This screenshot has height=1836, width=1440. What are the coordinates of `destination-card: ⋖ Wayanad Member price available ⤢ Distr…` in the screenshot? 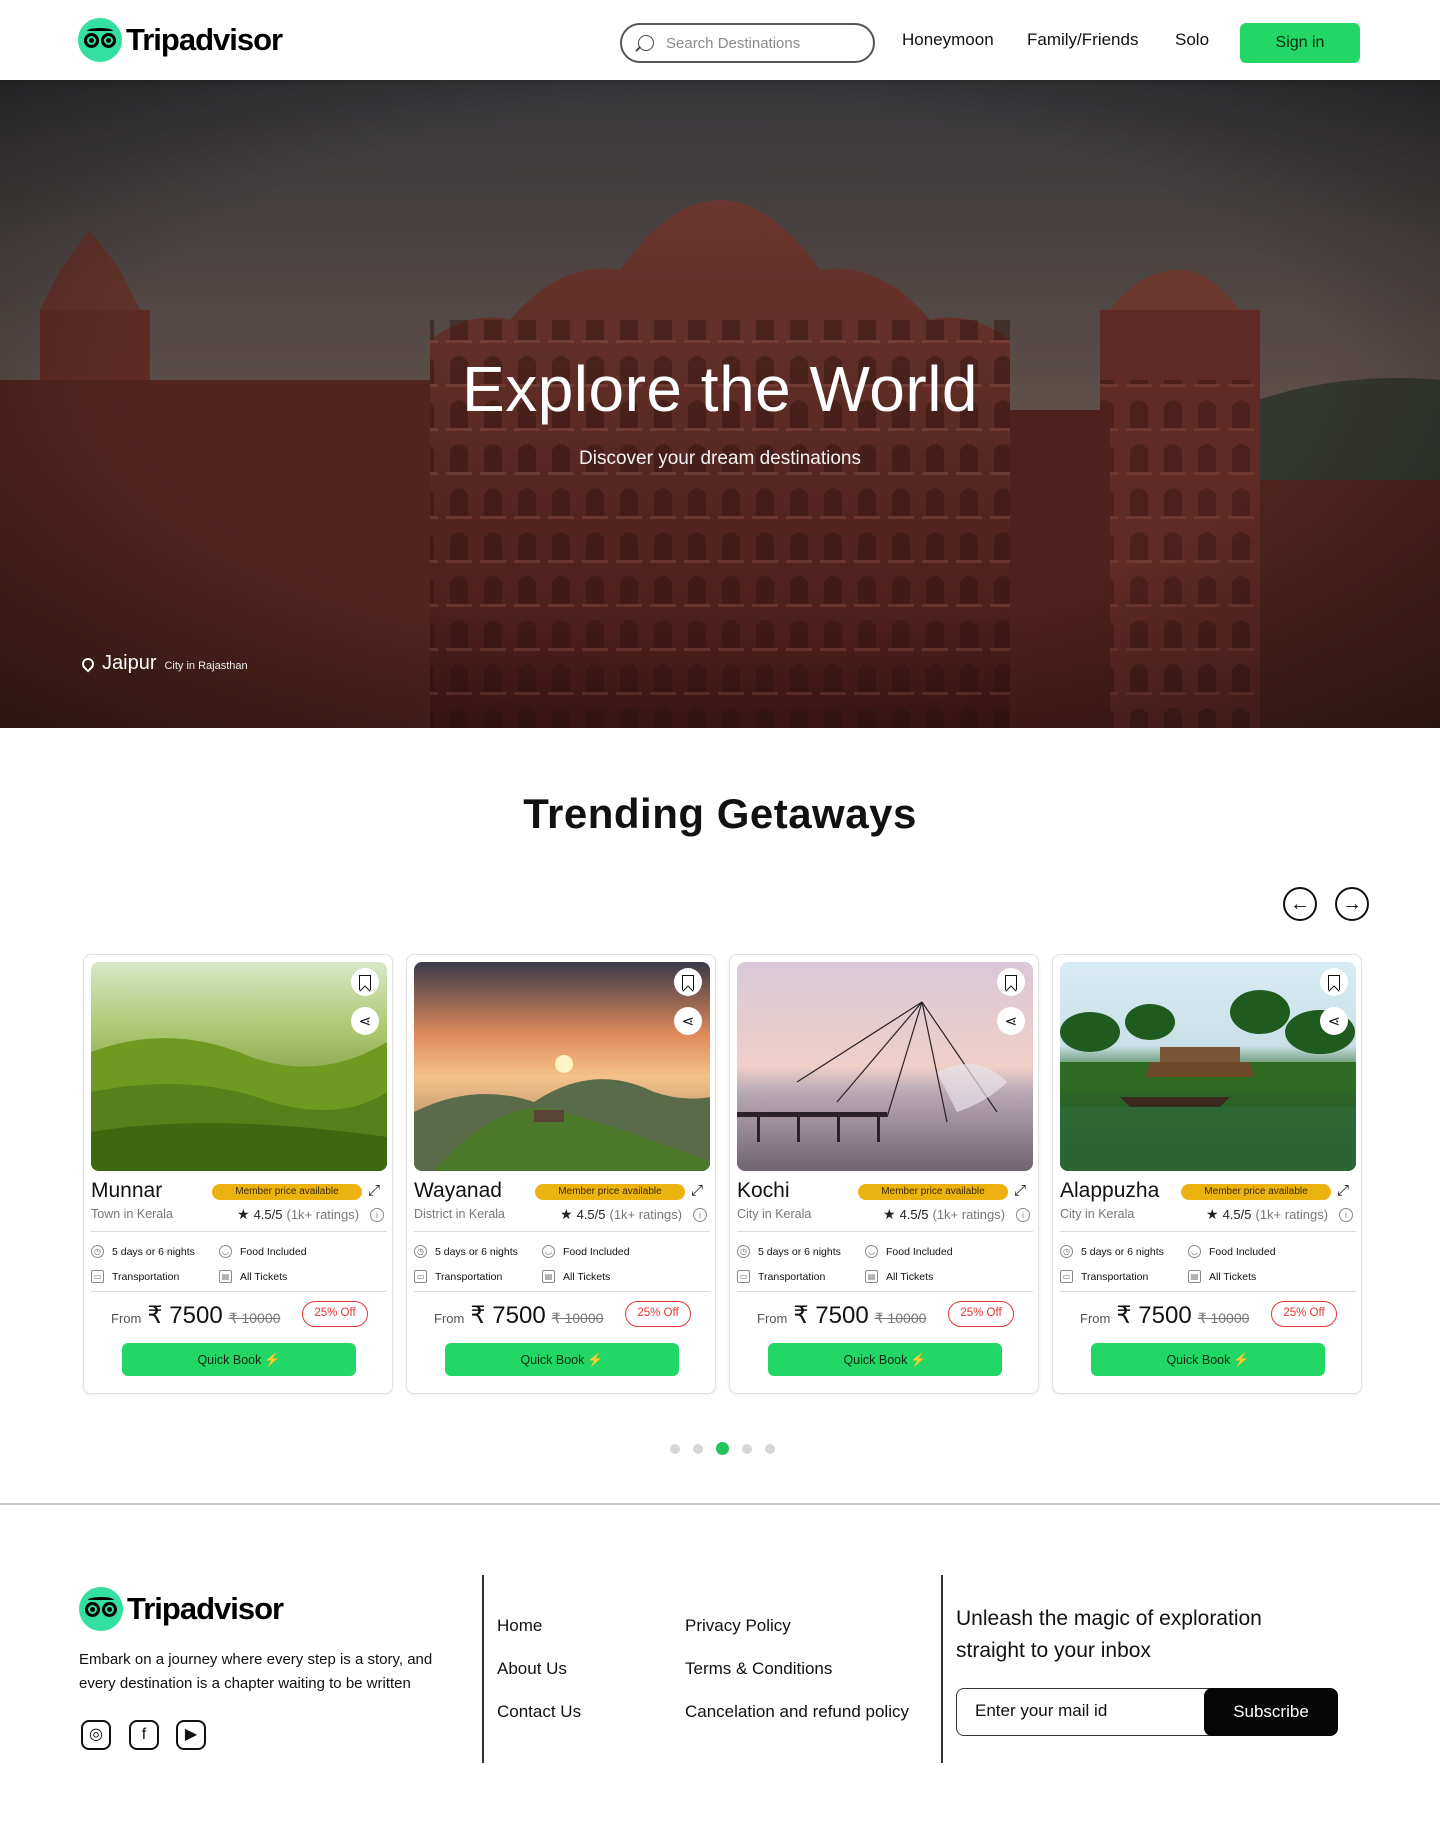 It's located at (561, 1174).